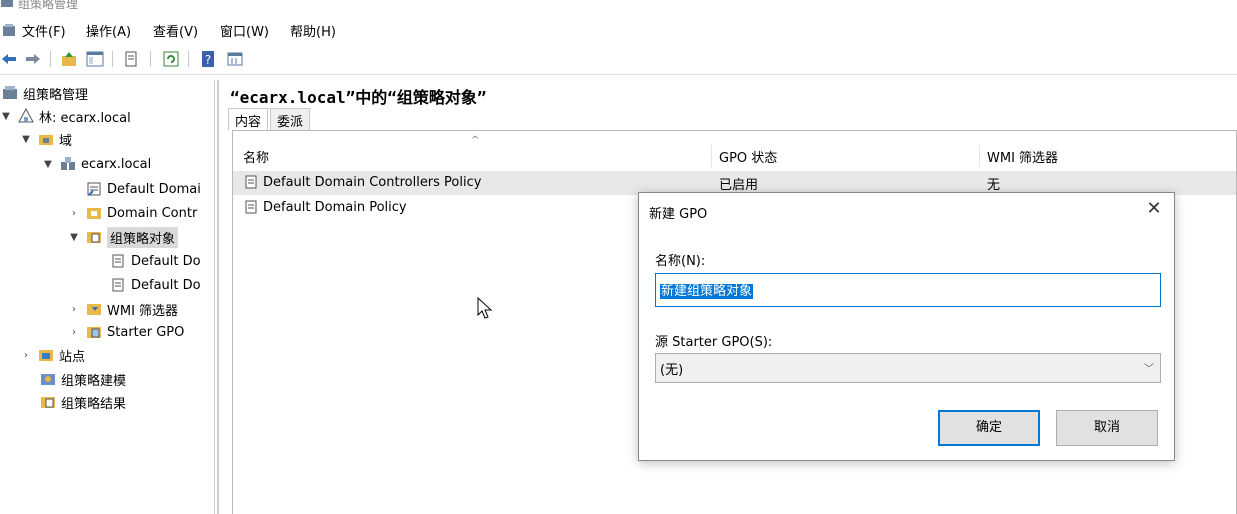  What do you see at coordinates (94, 189) in the screenshot?
I see `gpo-link-icon` at bounding box center [94, 189].